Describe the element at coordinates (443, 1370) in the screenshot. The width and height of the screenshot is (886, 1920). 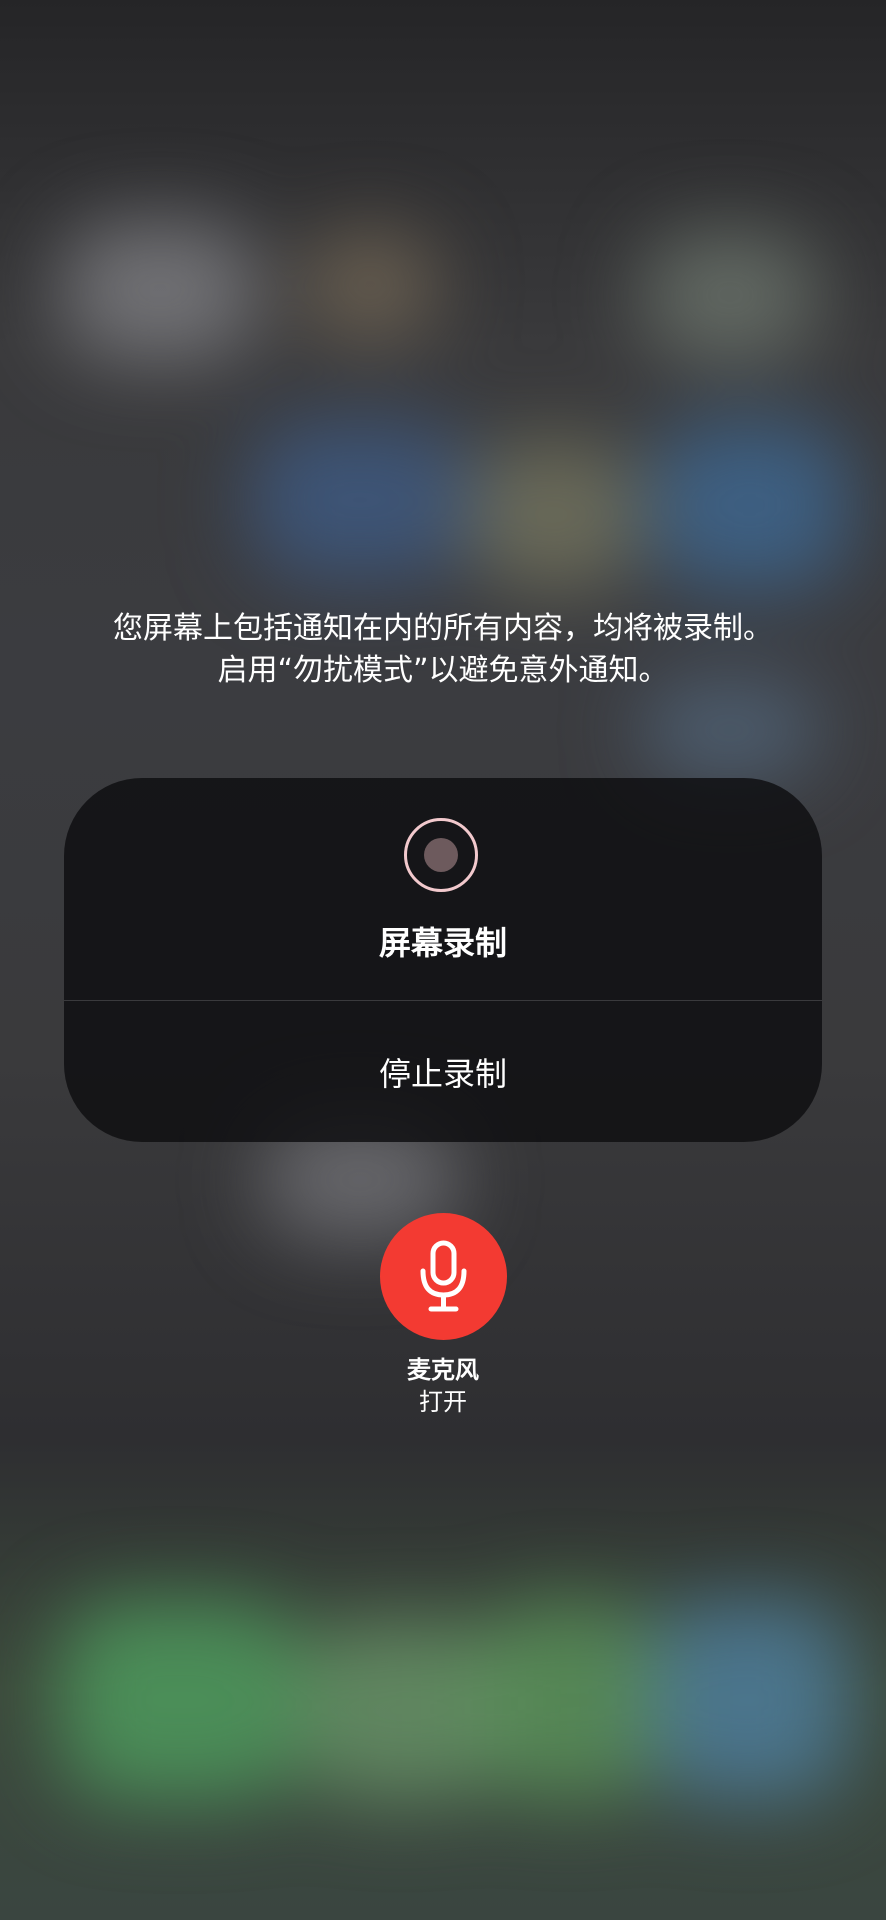
I see `microphone-label: 麦克风` at that location.